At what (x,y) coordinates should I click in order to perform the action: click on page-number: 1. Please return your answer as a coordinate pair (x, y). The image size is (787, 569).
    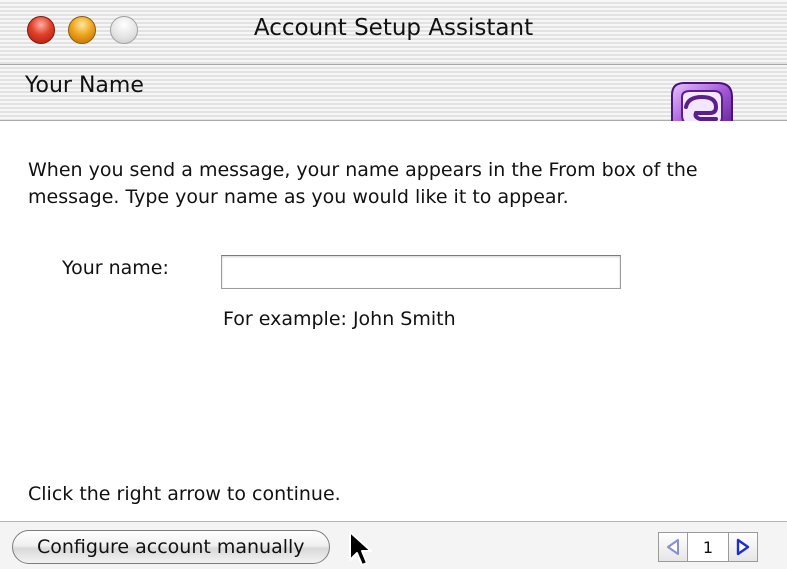
    Looking at the image, I should click on (708, 547).